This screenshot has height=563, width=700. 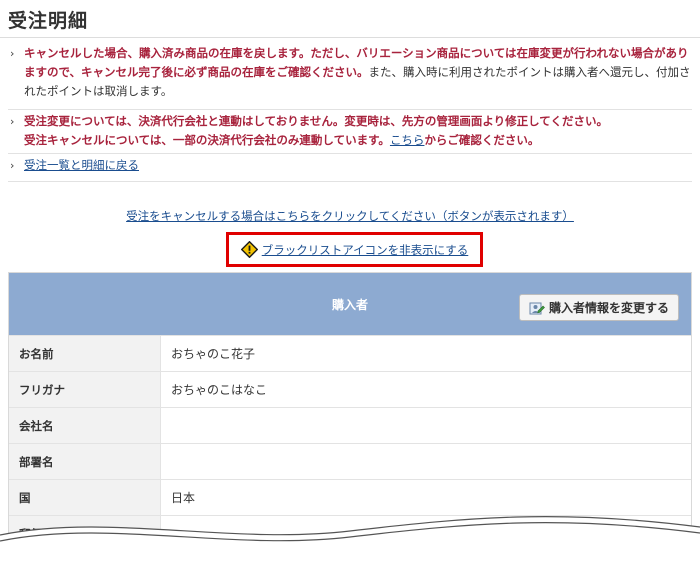 I want to click on cancel-order-link: 受注をキャンセルする場合はこちらをクリックしてください（ボタンが表示されます）, so click(x=350, y=216).